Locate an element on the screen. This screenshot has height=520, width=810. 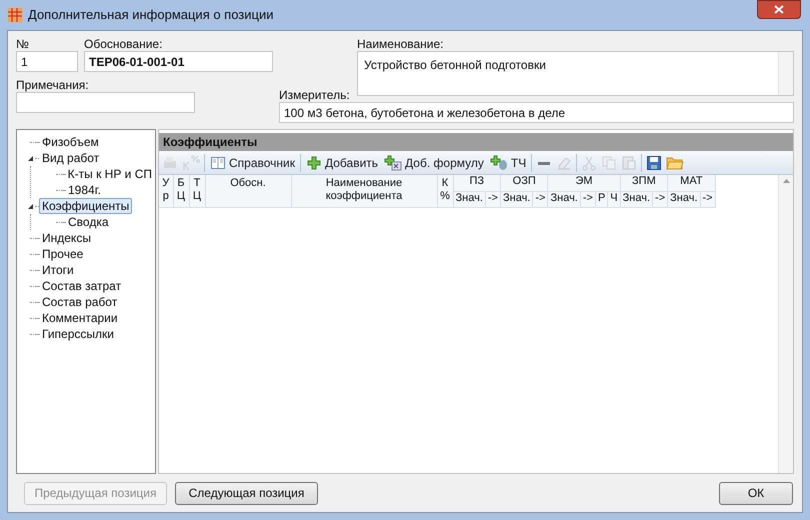
tree-item: Гиперссылки is located at coordinates (78, 334).